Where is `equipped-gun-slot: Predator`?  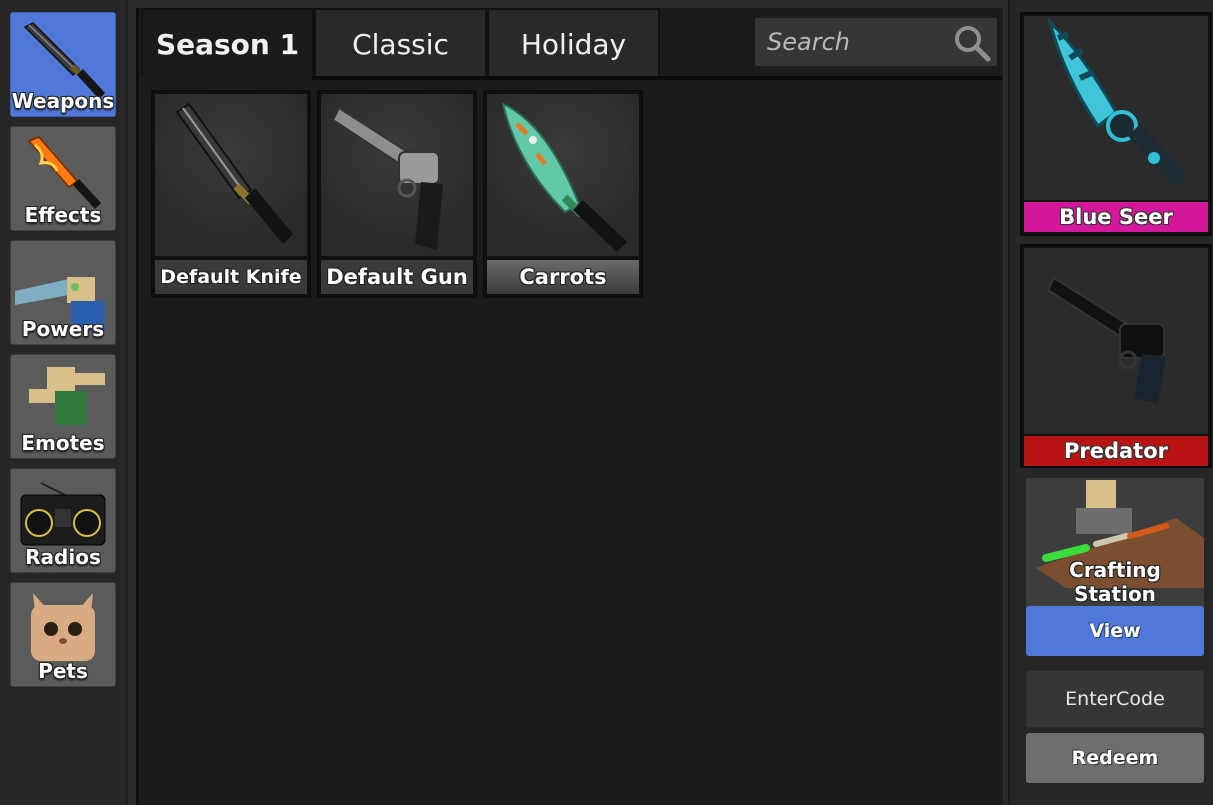
equipped-gun-slot: Predator is located at coordinates (1116, 356).